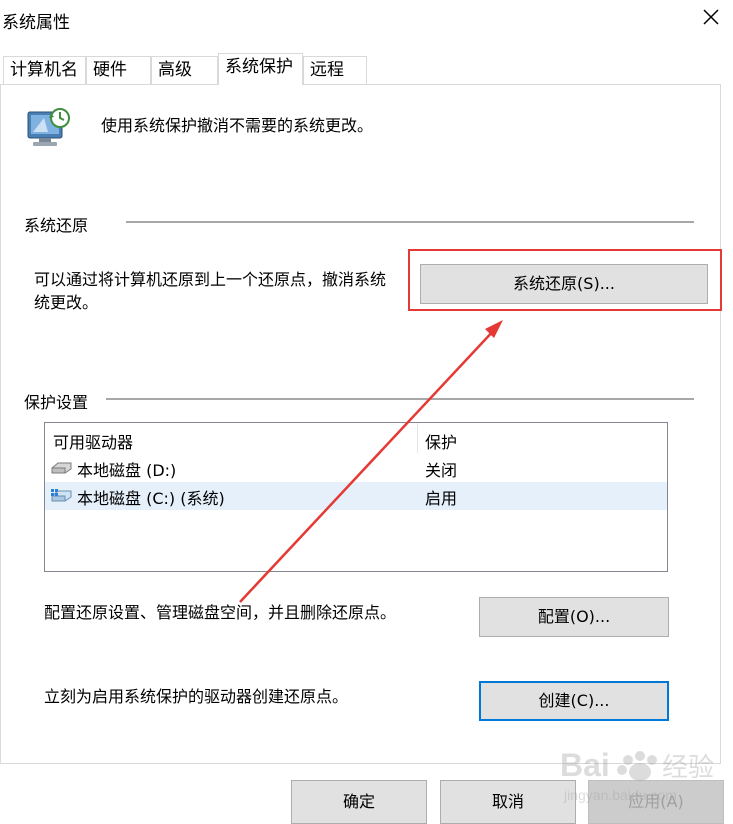 This screenshot has width=733, height=824. Describe the element at coordinates (410, 222) in the screenshot. I see `restore-group-divider` at that location.